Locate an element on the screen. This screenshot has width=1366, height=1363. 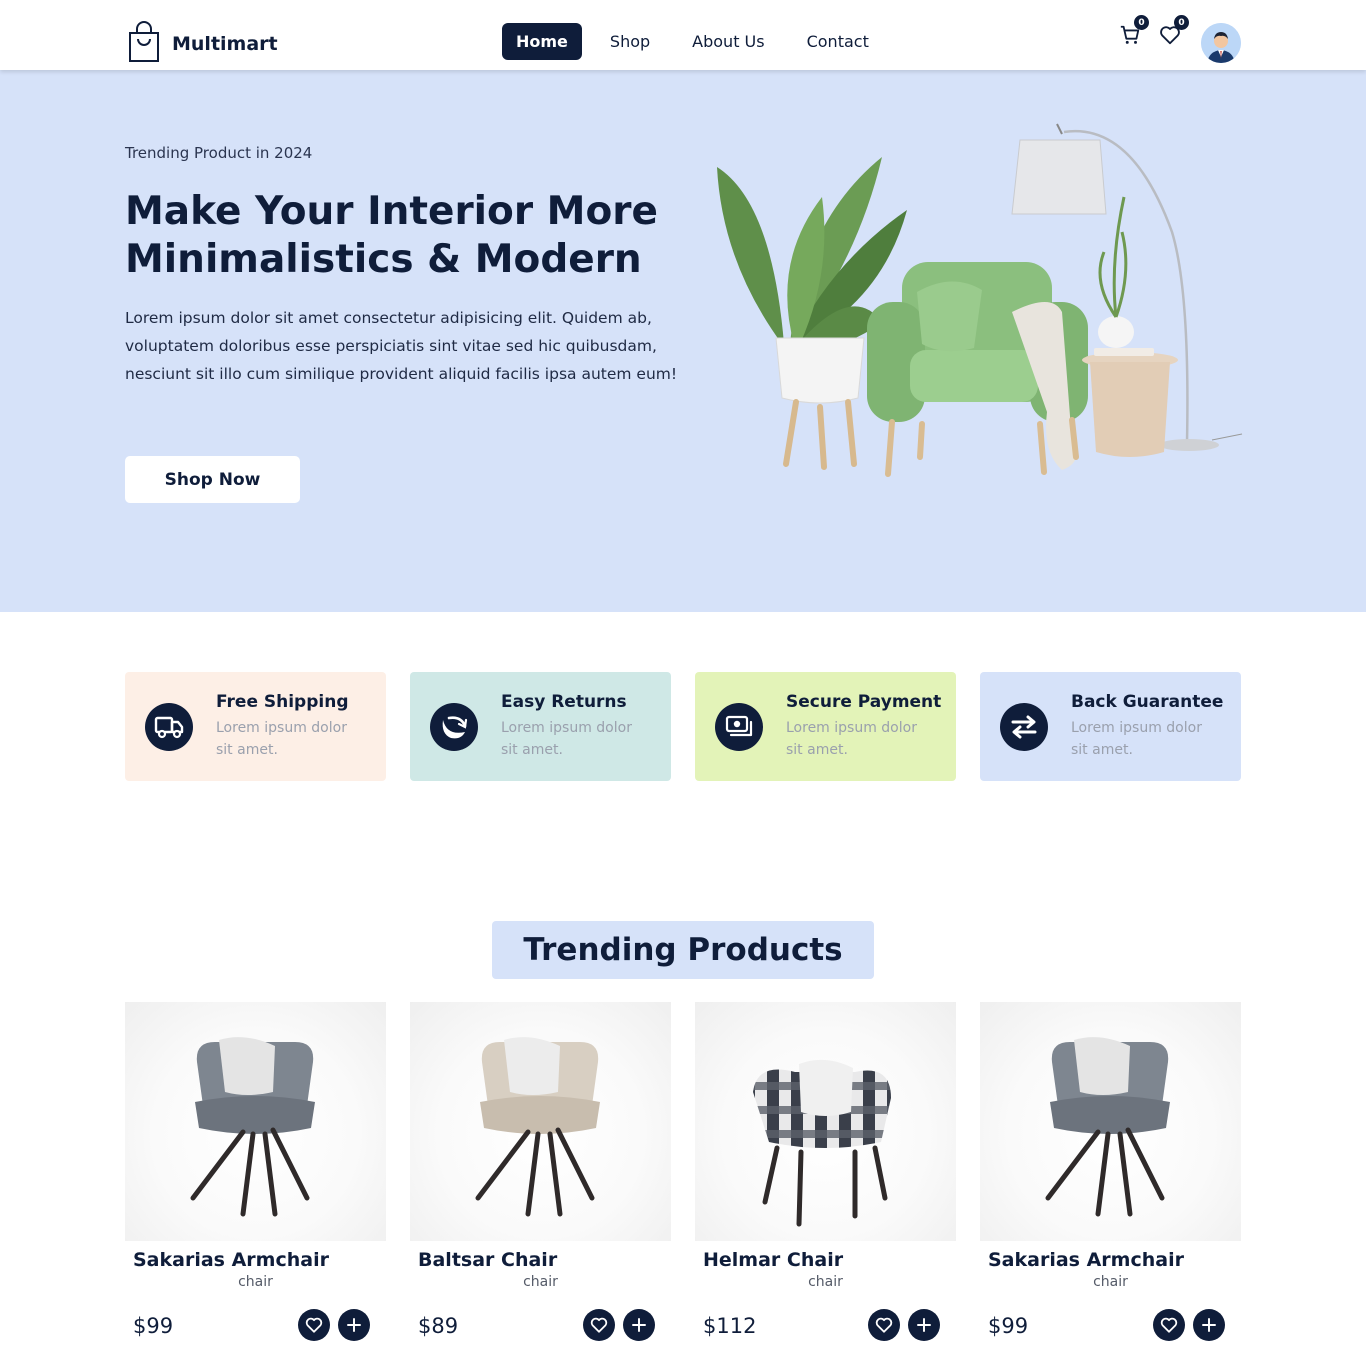
product-name: Baltsar Chair is located at coordinates (487, 1260).